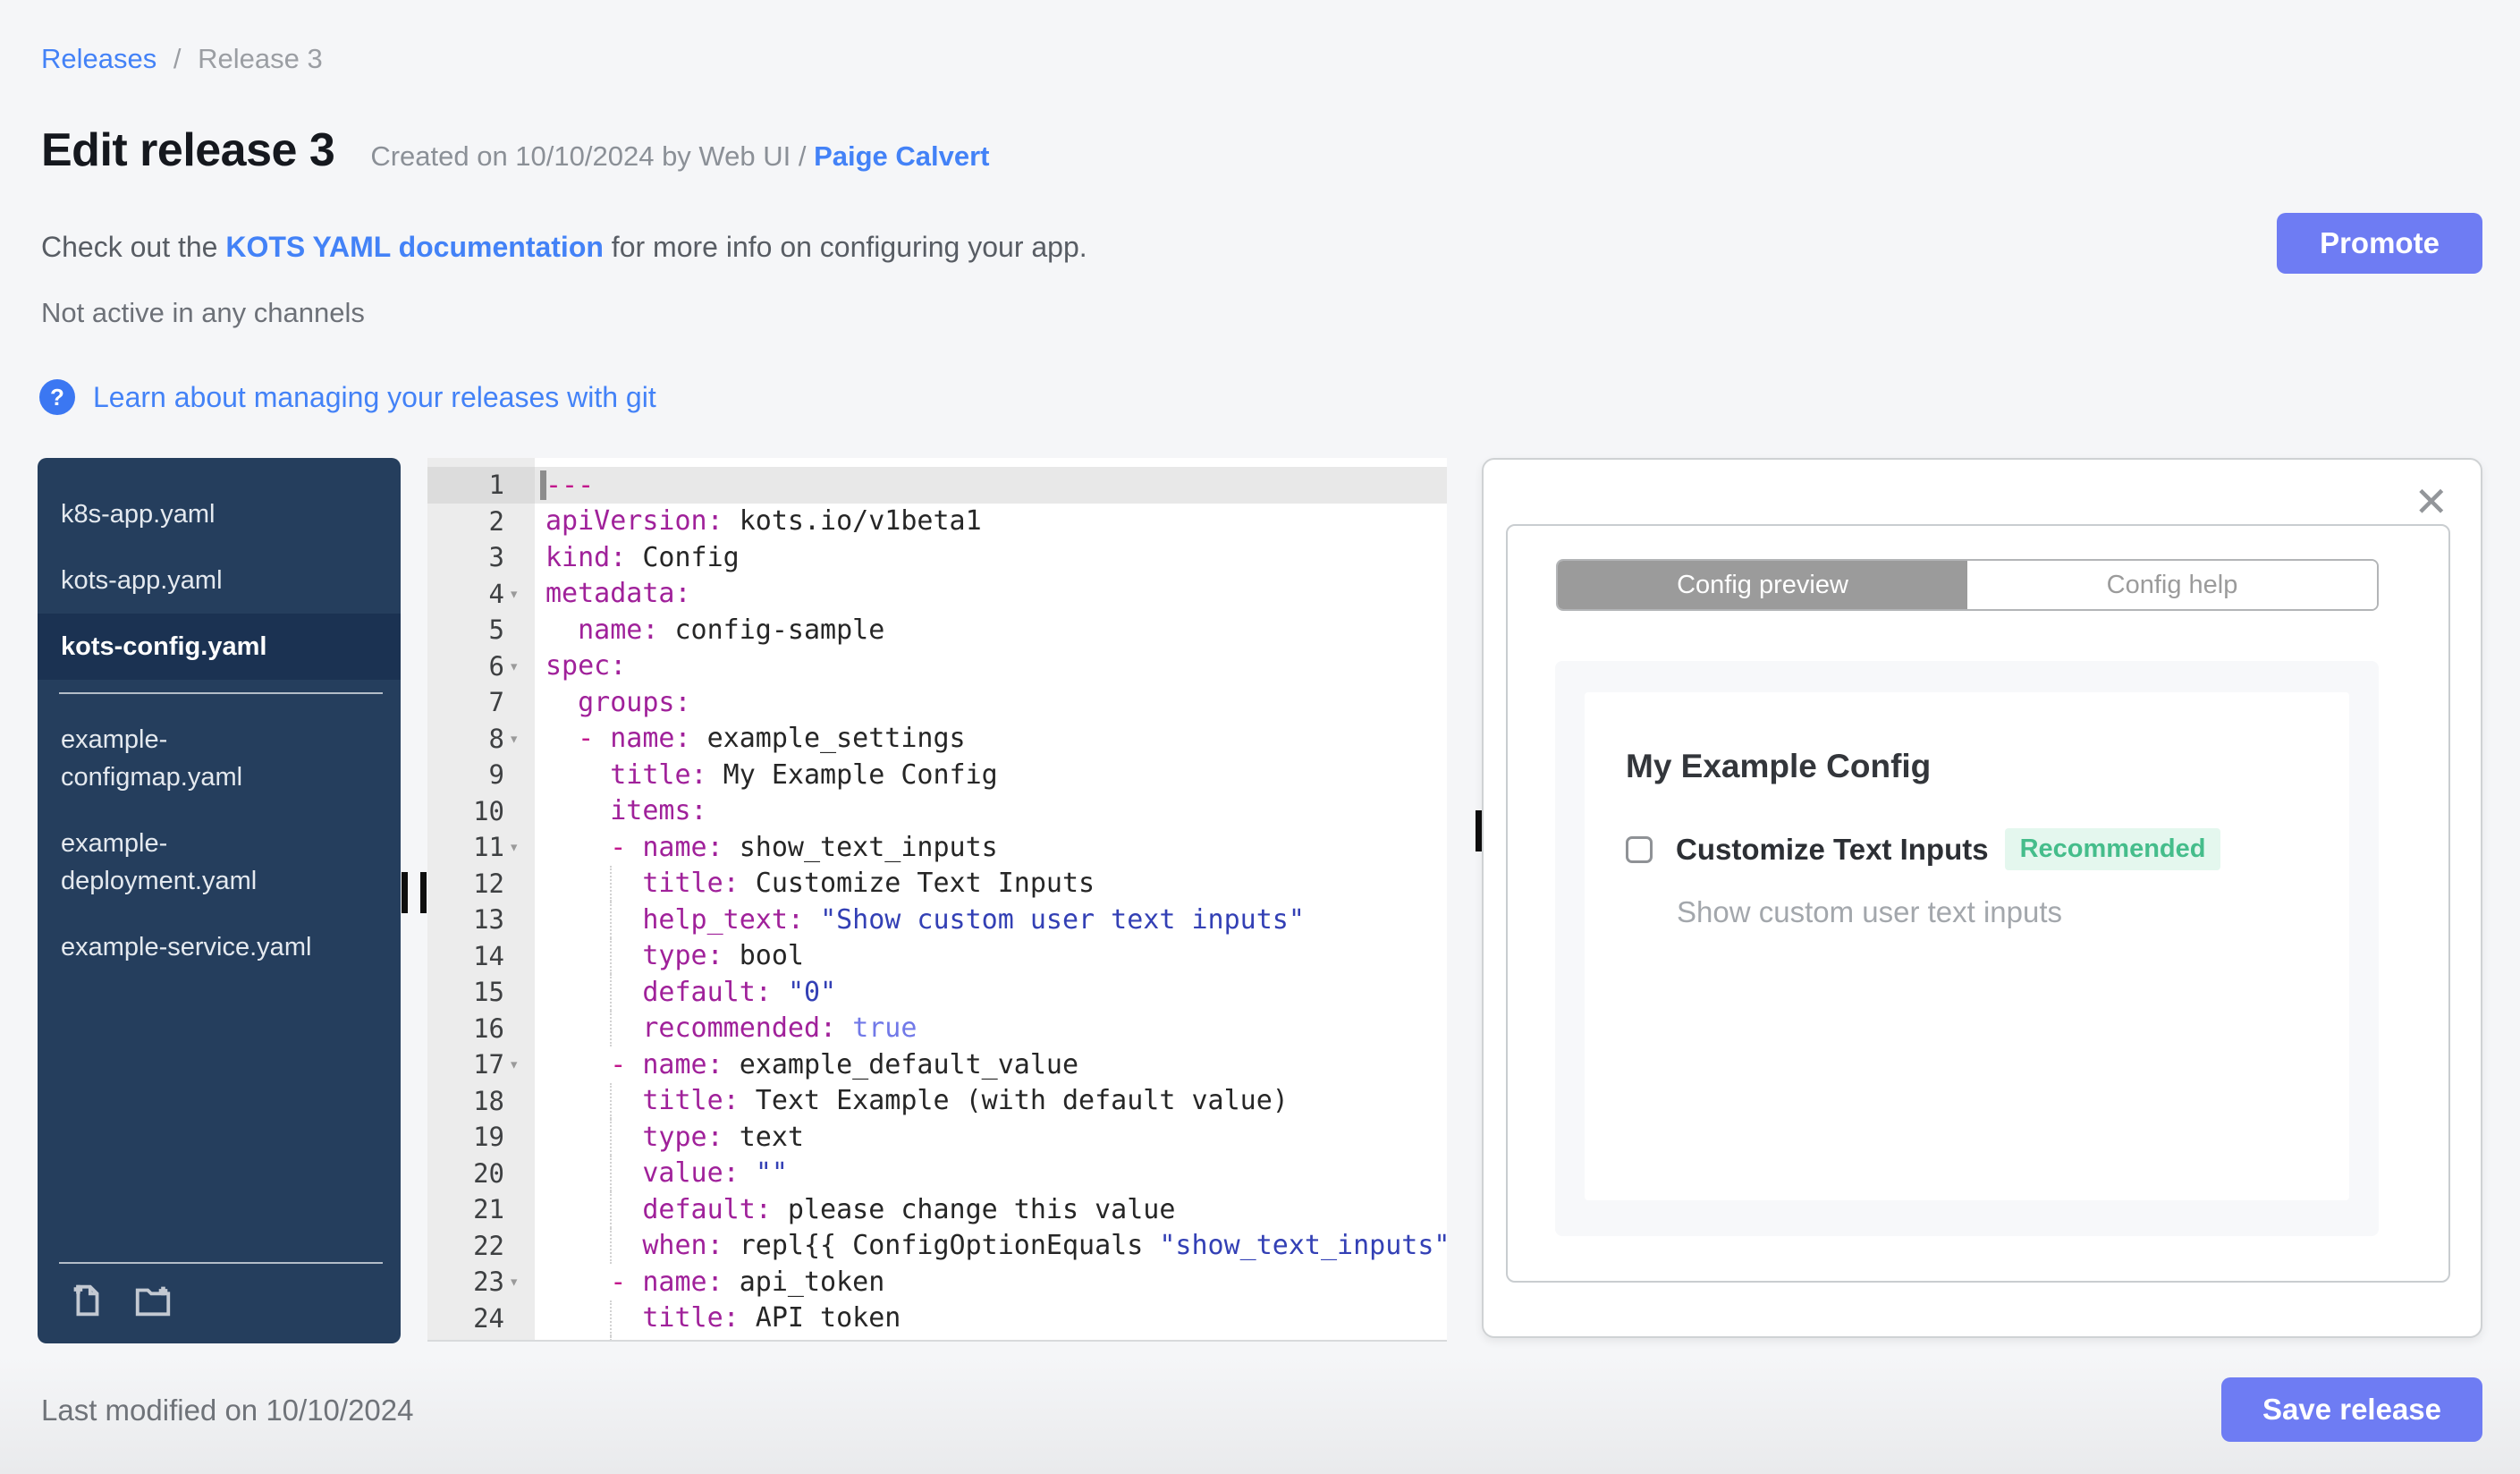 The height and width of the screenshot is (1474, 2520). Describe the element at coordinates (772, 739) in the screenshot. I see `code-text: - name: example_settings` at that location.